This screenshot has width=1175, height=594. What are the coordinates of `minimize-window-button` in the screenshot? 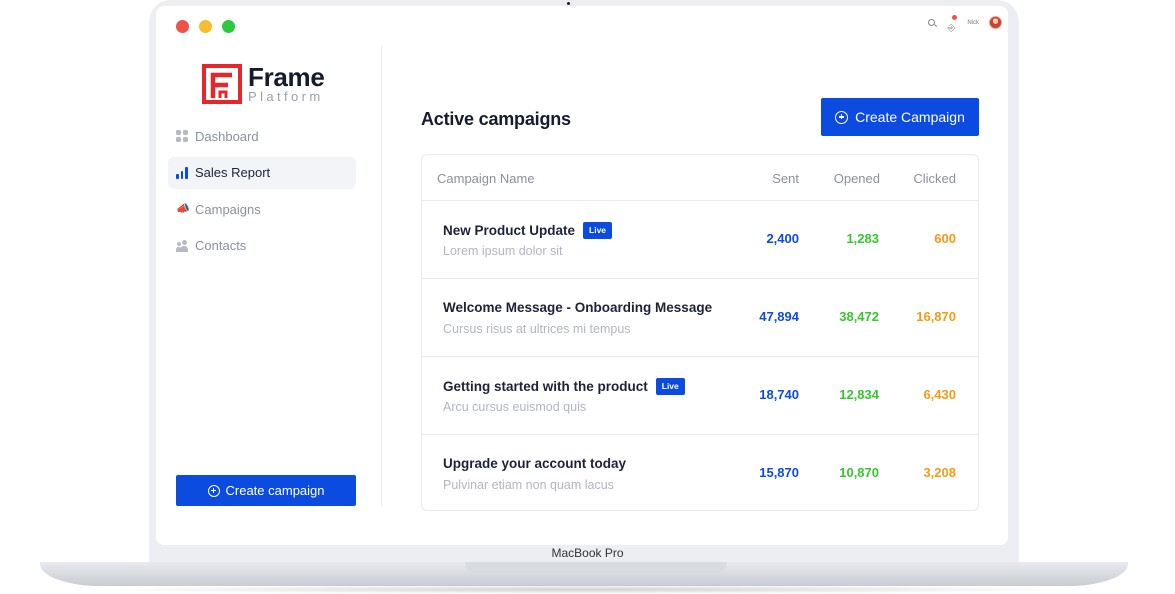 It's located at (205, 26).